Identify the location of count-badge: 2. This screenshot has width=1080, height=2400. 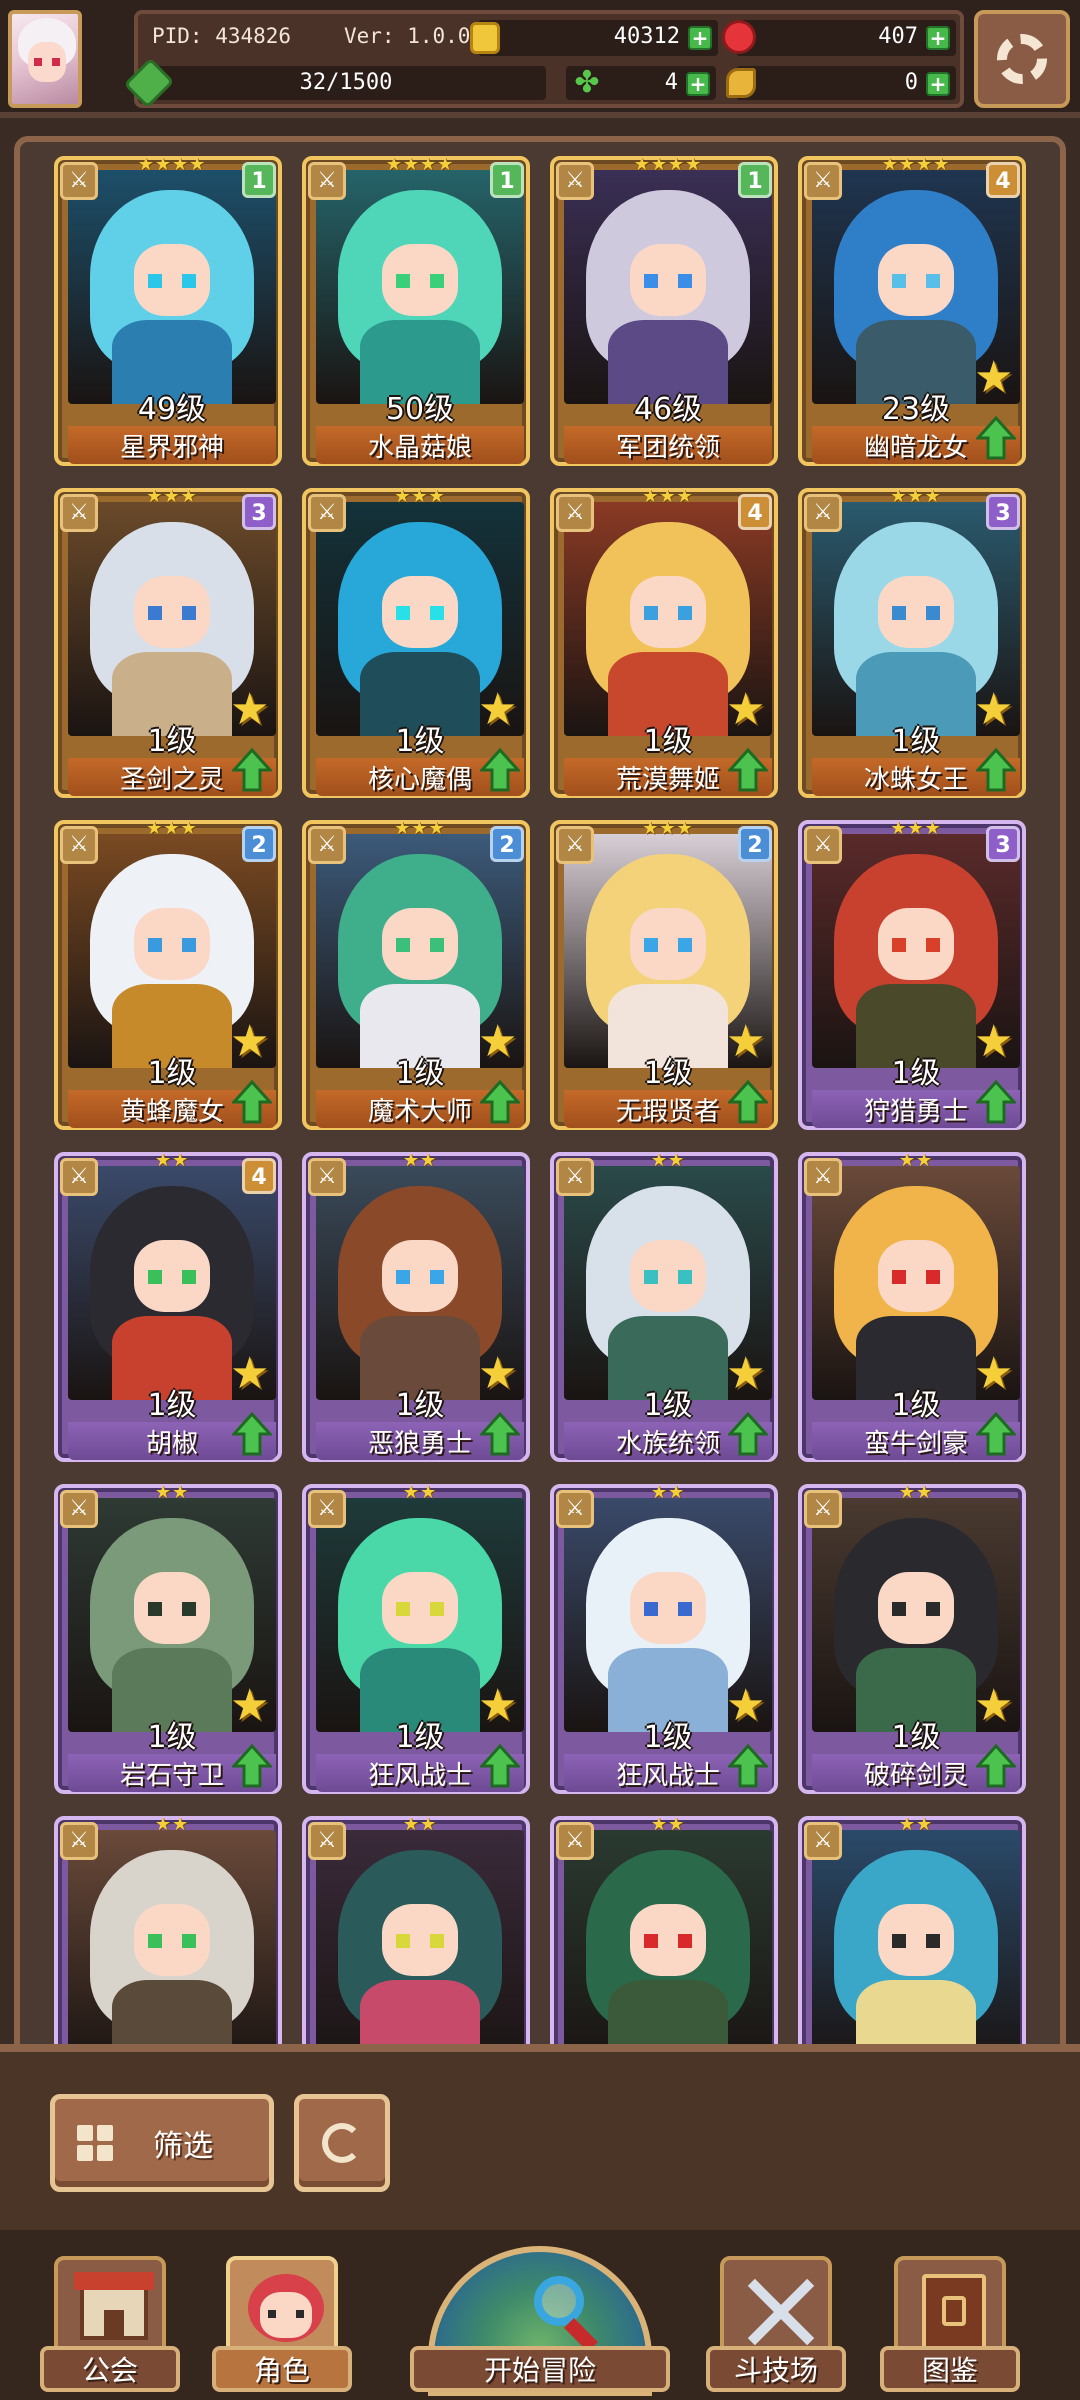
(259, 844).